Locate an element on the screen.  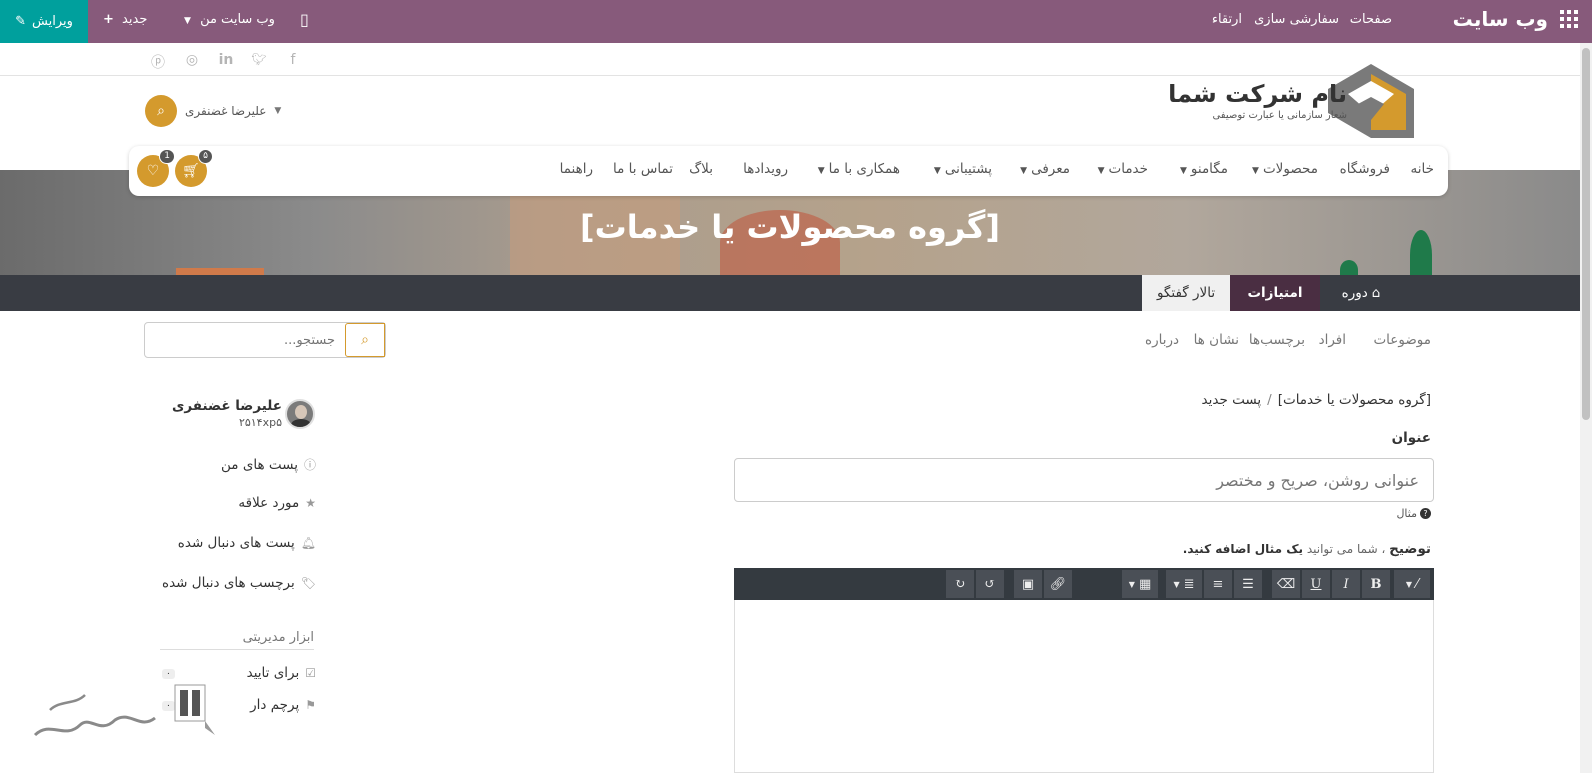
sidebar-flagged: ⚑ پرچم دار is located at coordinates (283, 705).